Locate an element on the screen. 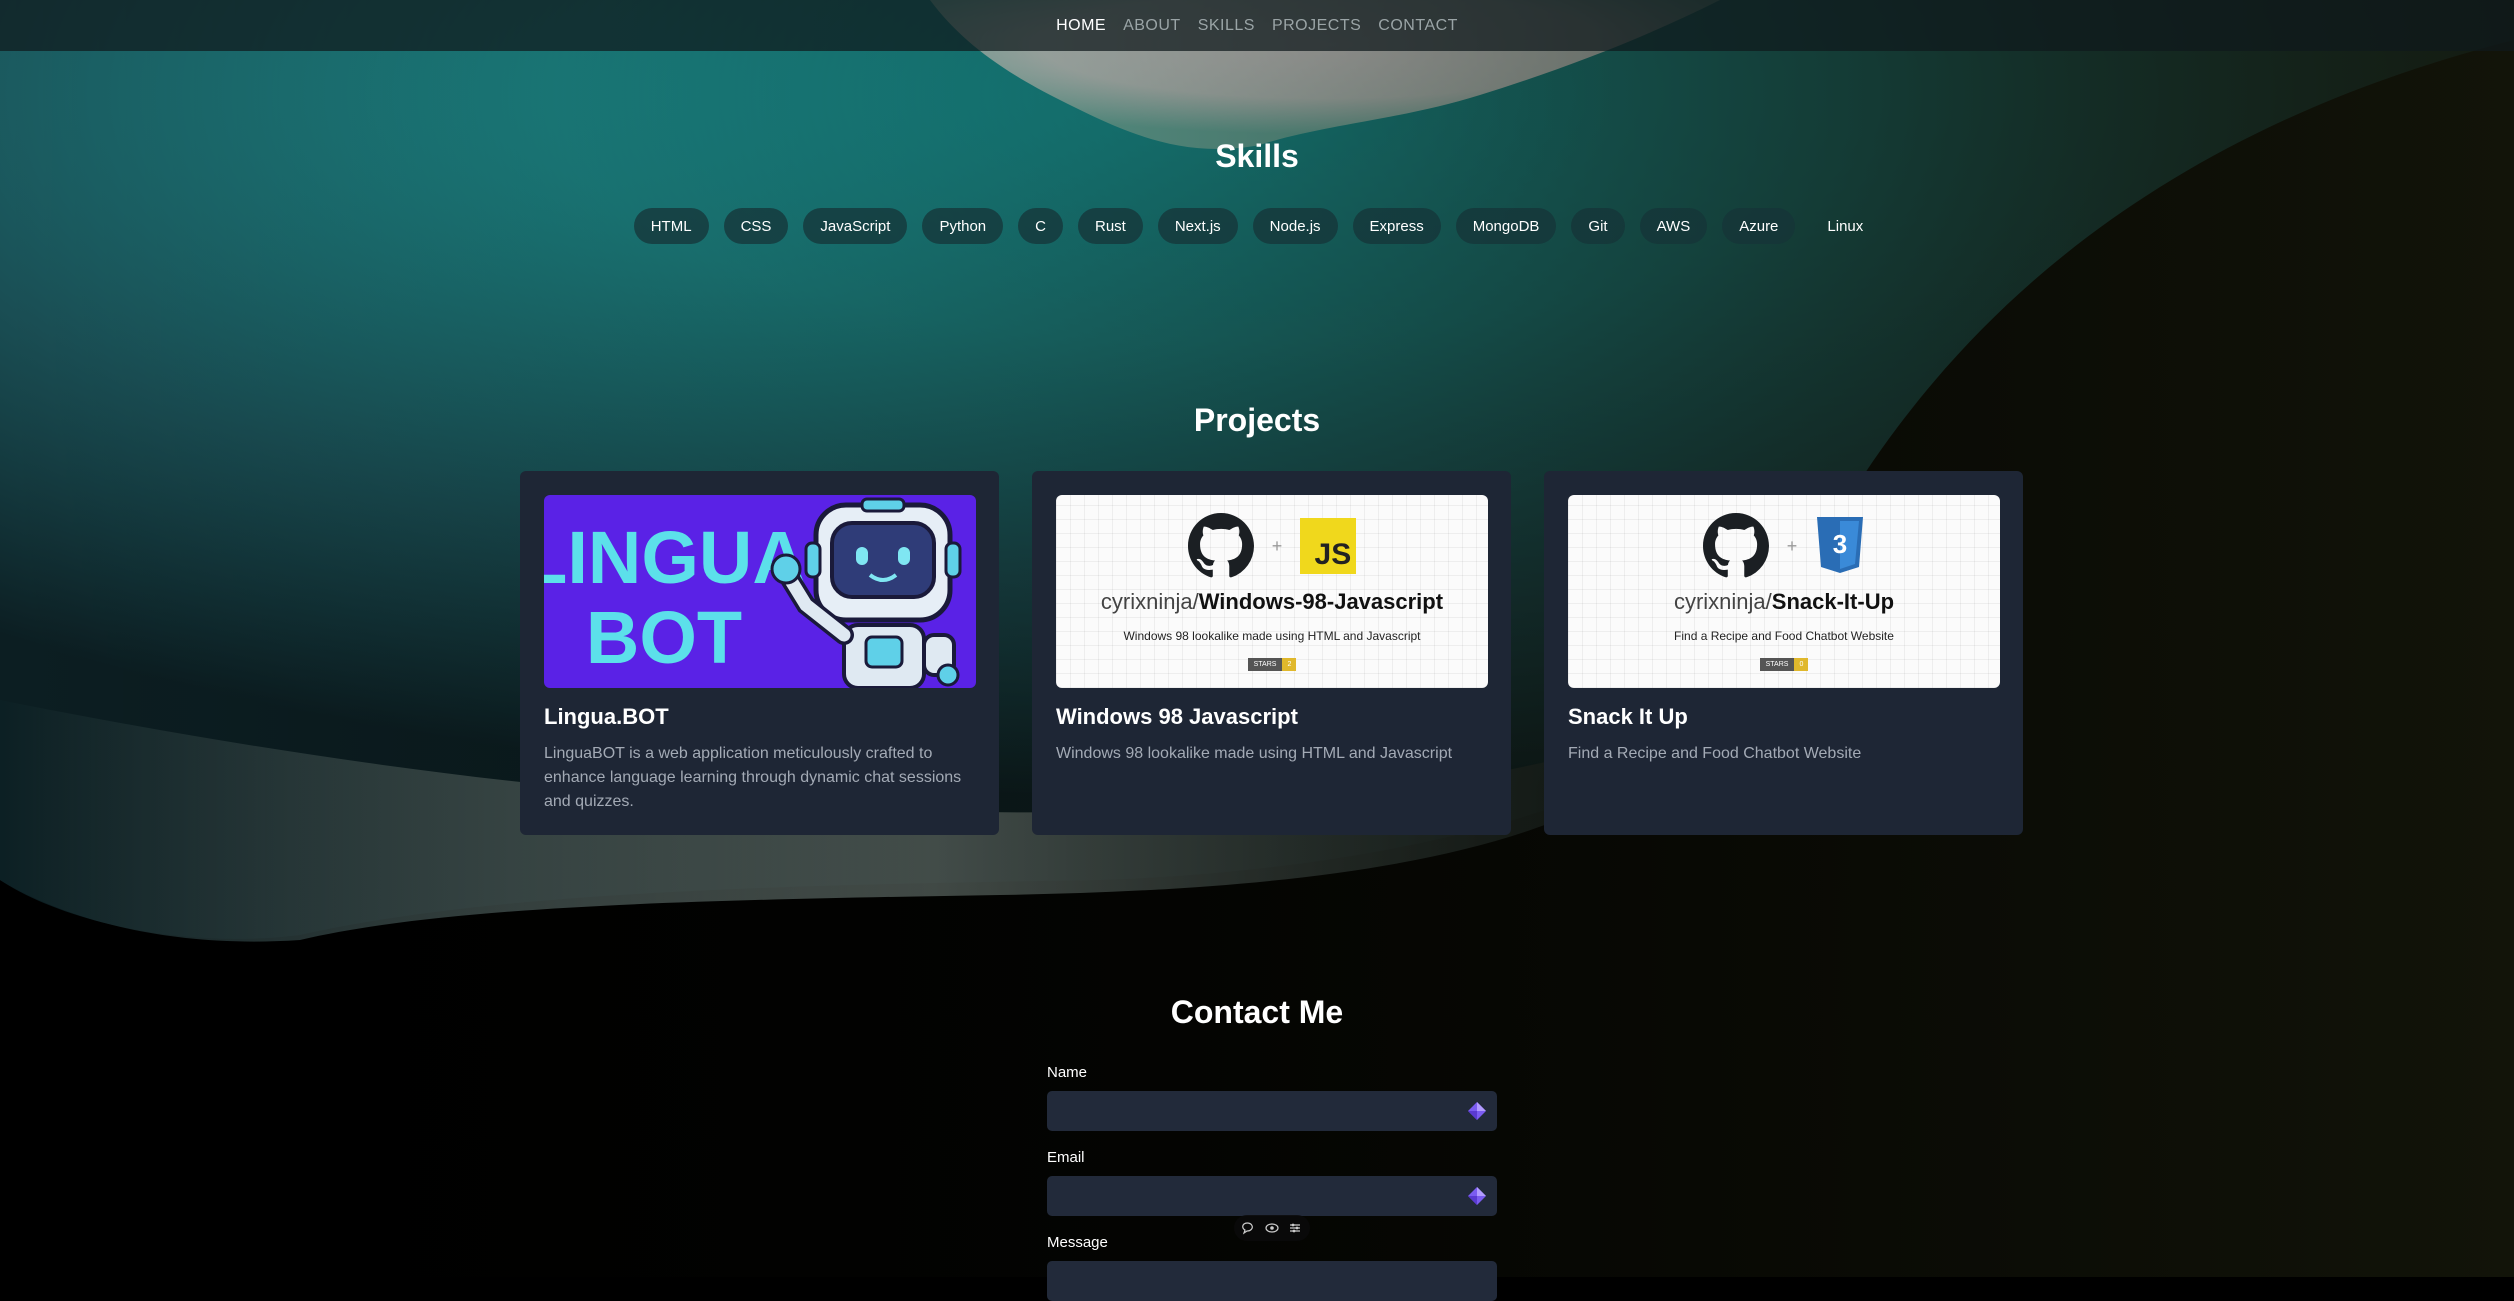  svg-text: 3 is located at coordinates (1840, 544).